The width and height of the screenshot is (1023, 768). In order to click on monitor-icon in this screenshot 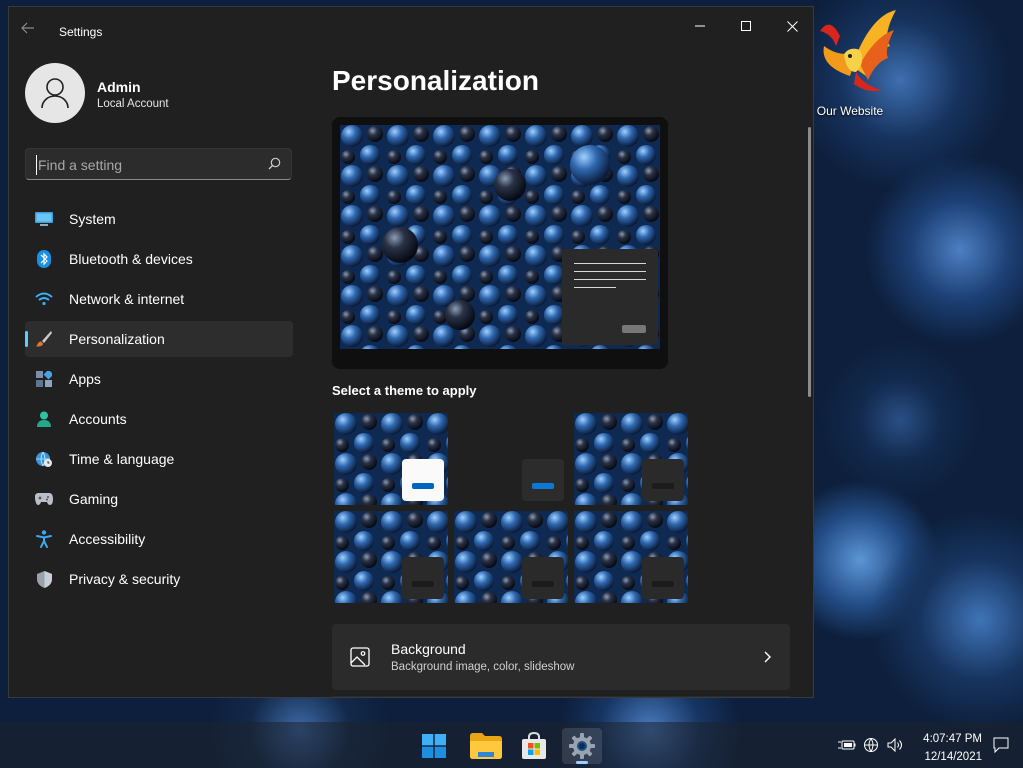, I will do `click(44, 219)`.